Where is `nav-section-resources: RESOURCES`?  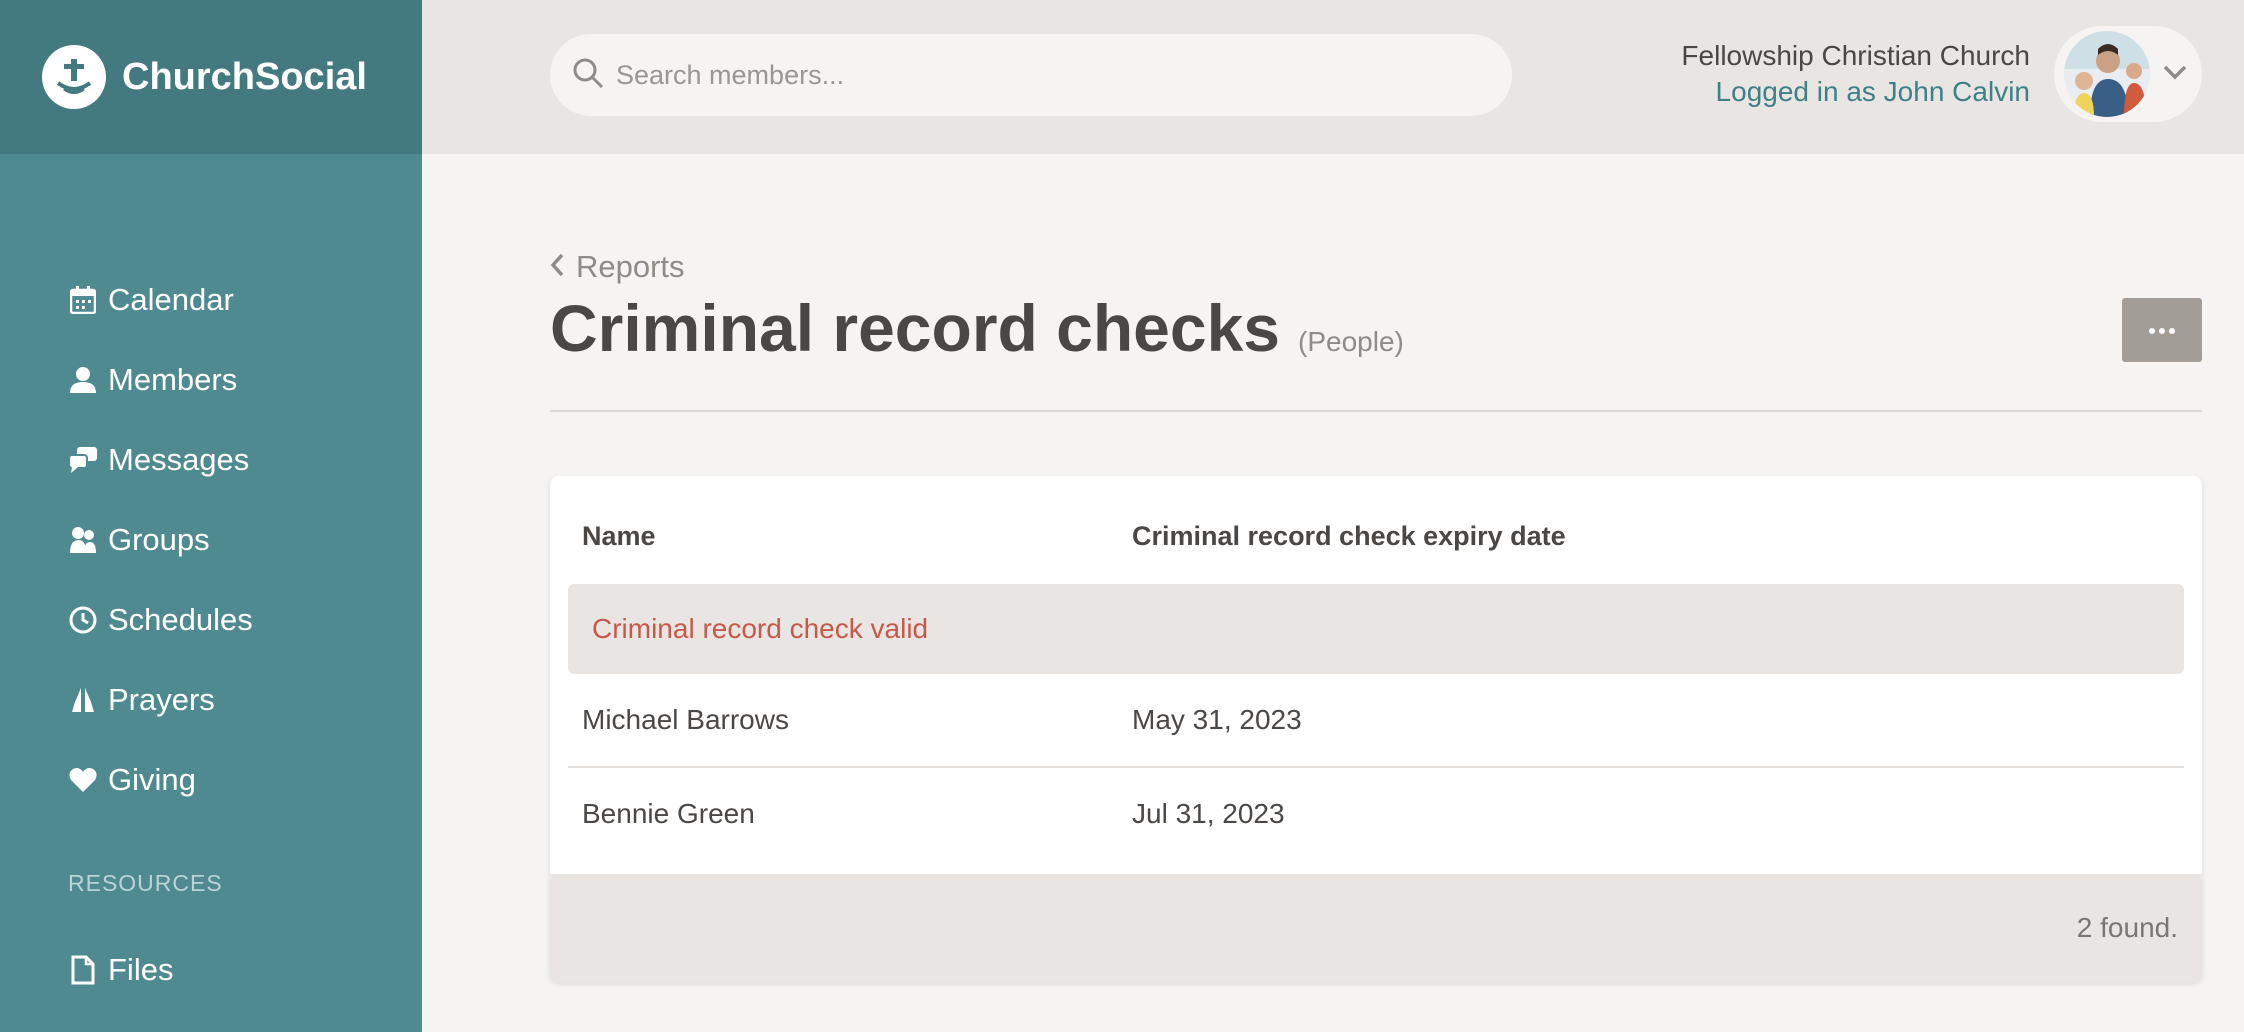 nav-section-resources: RESOURCES is located at coordinates (145, 883).